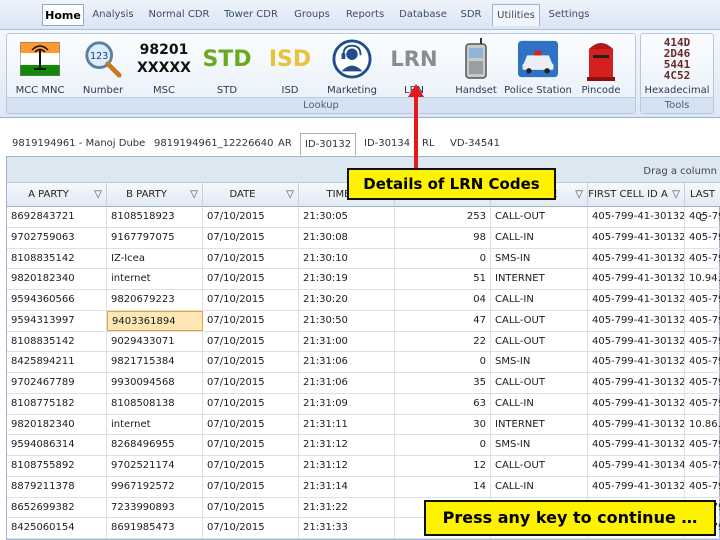  What do you see at coordinates (57, 445) in the screenshot?
I see `table-cell: 9594086314` at bounding box center [57, 445].